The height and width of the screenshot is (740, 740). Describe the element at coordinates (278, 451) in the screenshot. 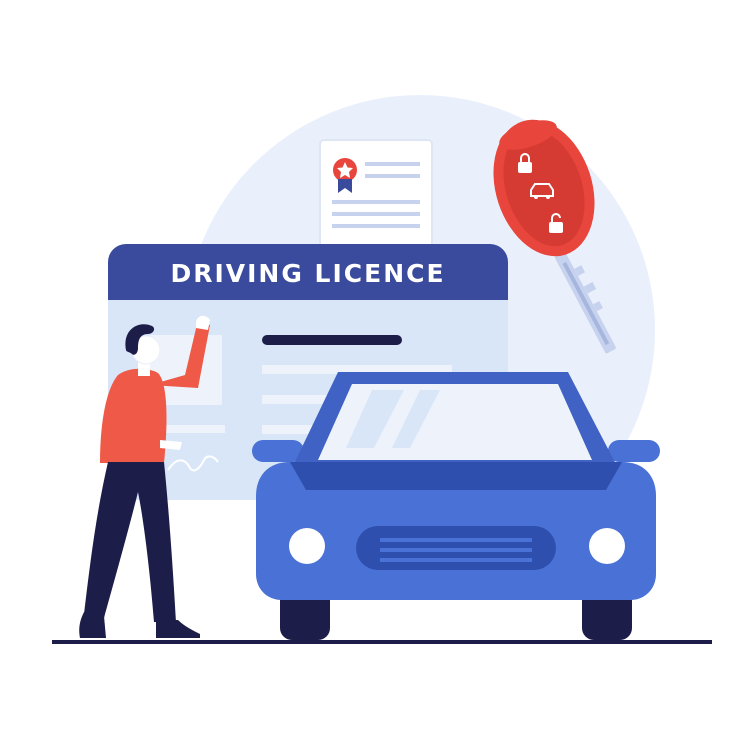

I see `mirror-left` at that location.